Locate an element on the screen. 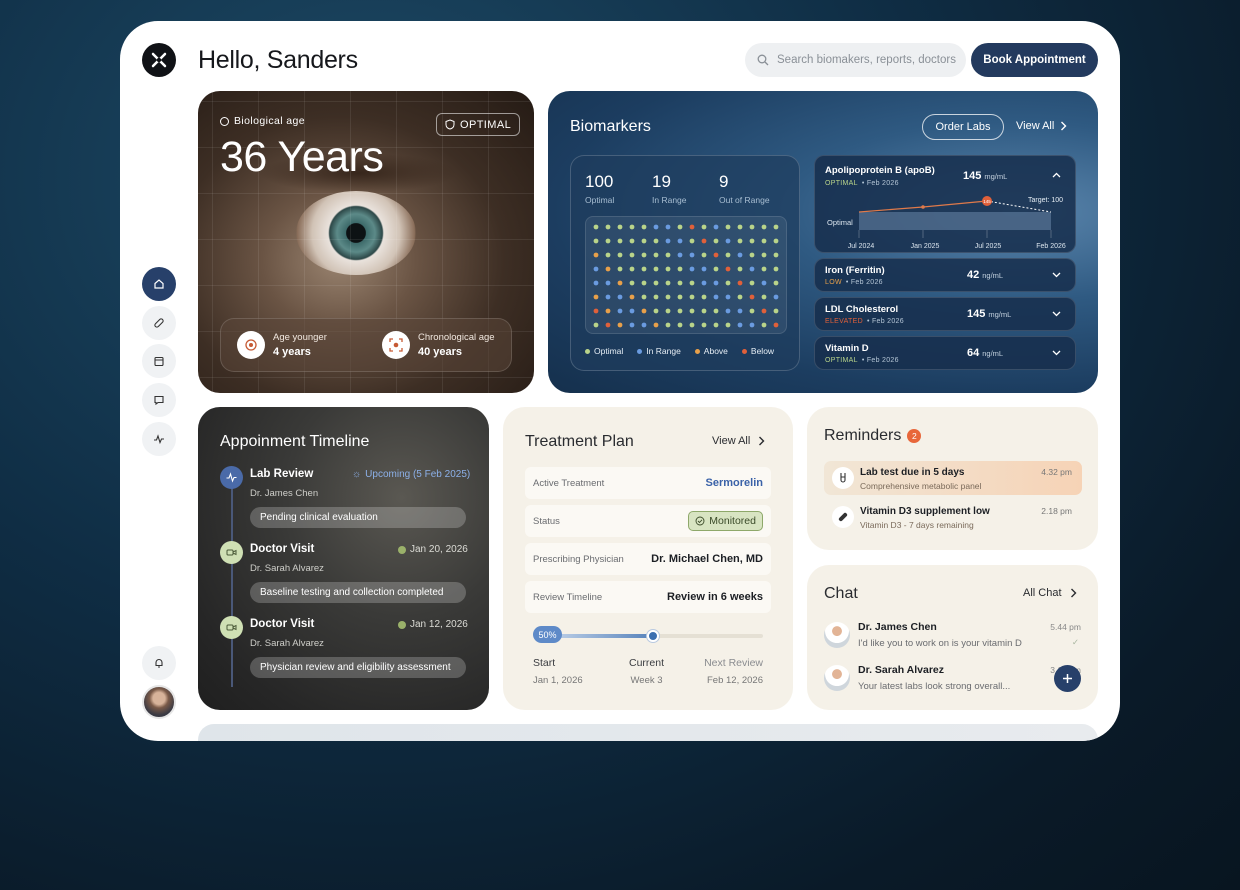  biomarker-iron: Iron (Ferritin) LOW • Feb 2026 42 ng/mL is located at coordinates (945, 275).